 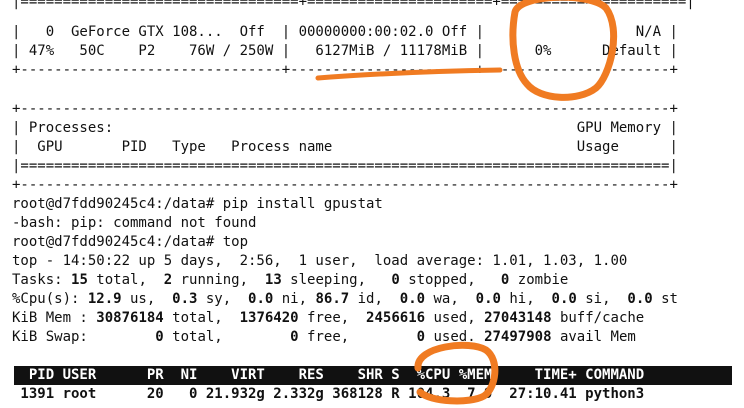 I want to click on tasks-running-value: 2, so click(x=168, y=280).